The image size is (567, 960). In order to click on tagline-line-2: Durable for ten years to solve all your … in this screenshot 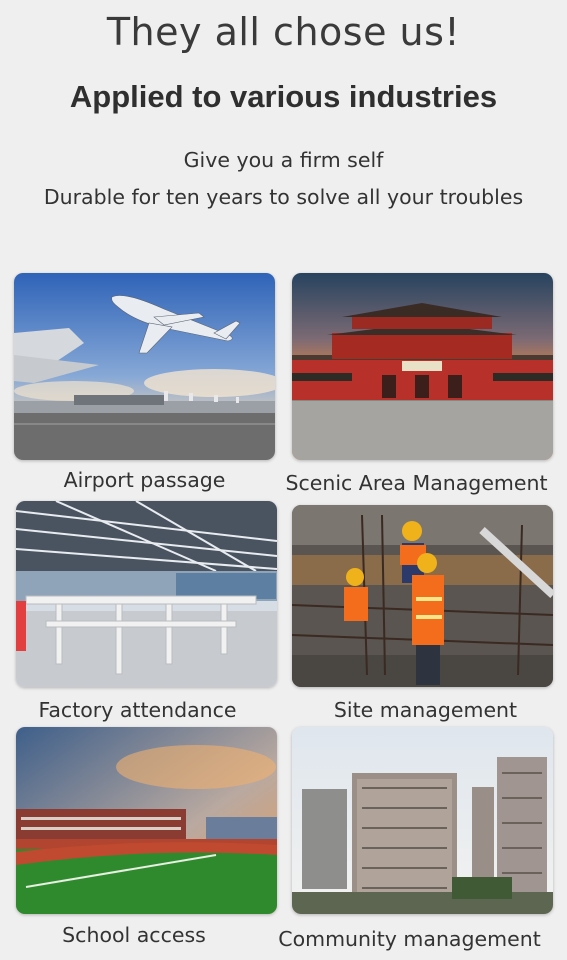, I will do `click(283, 197)`.